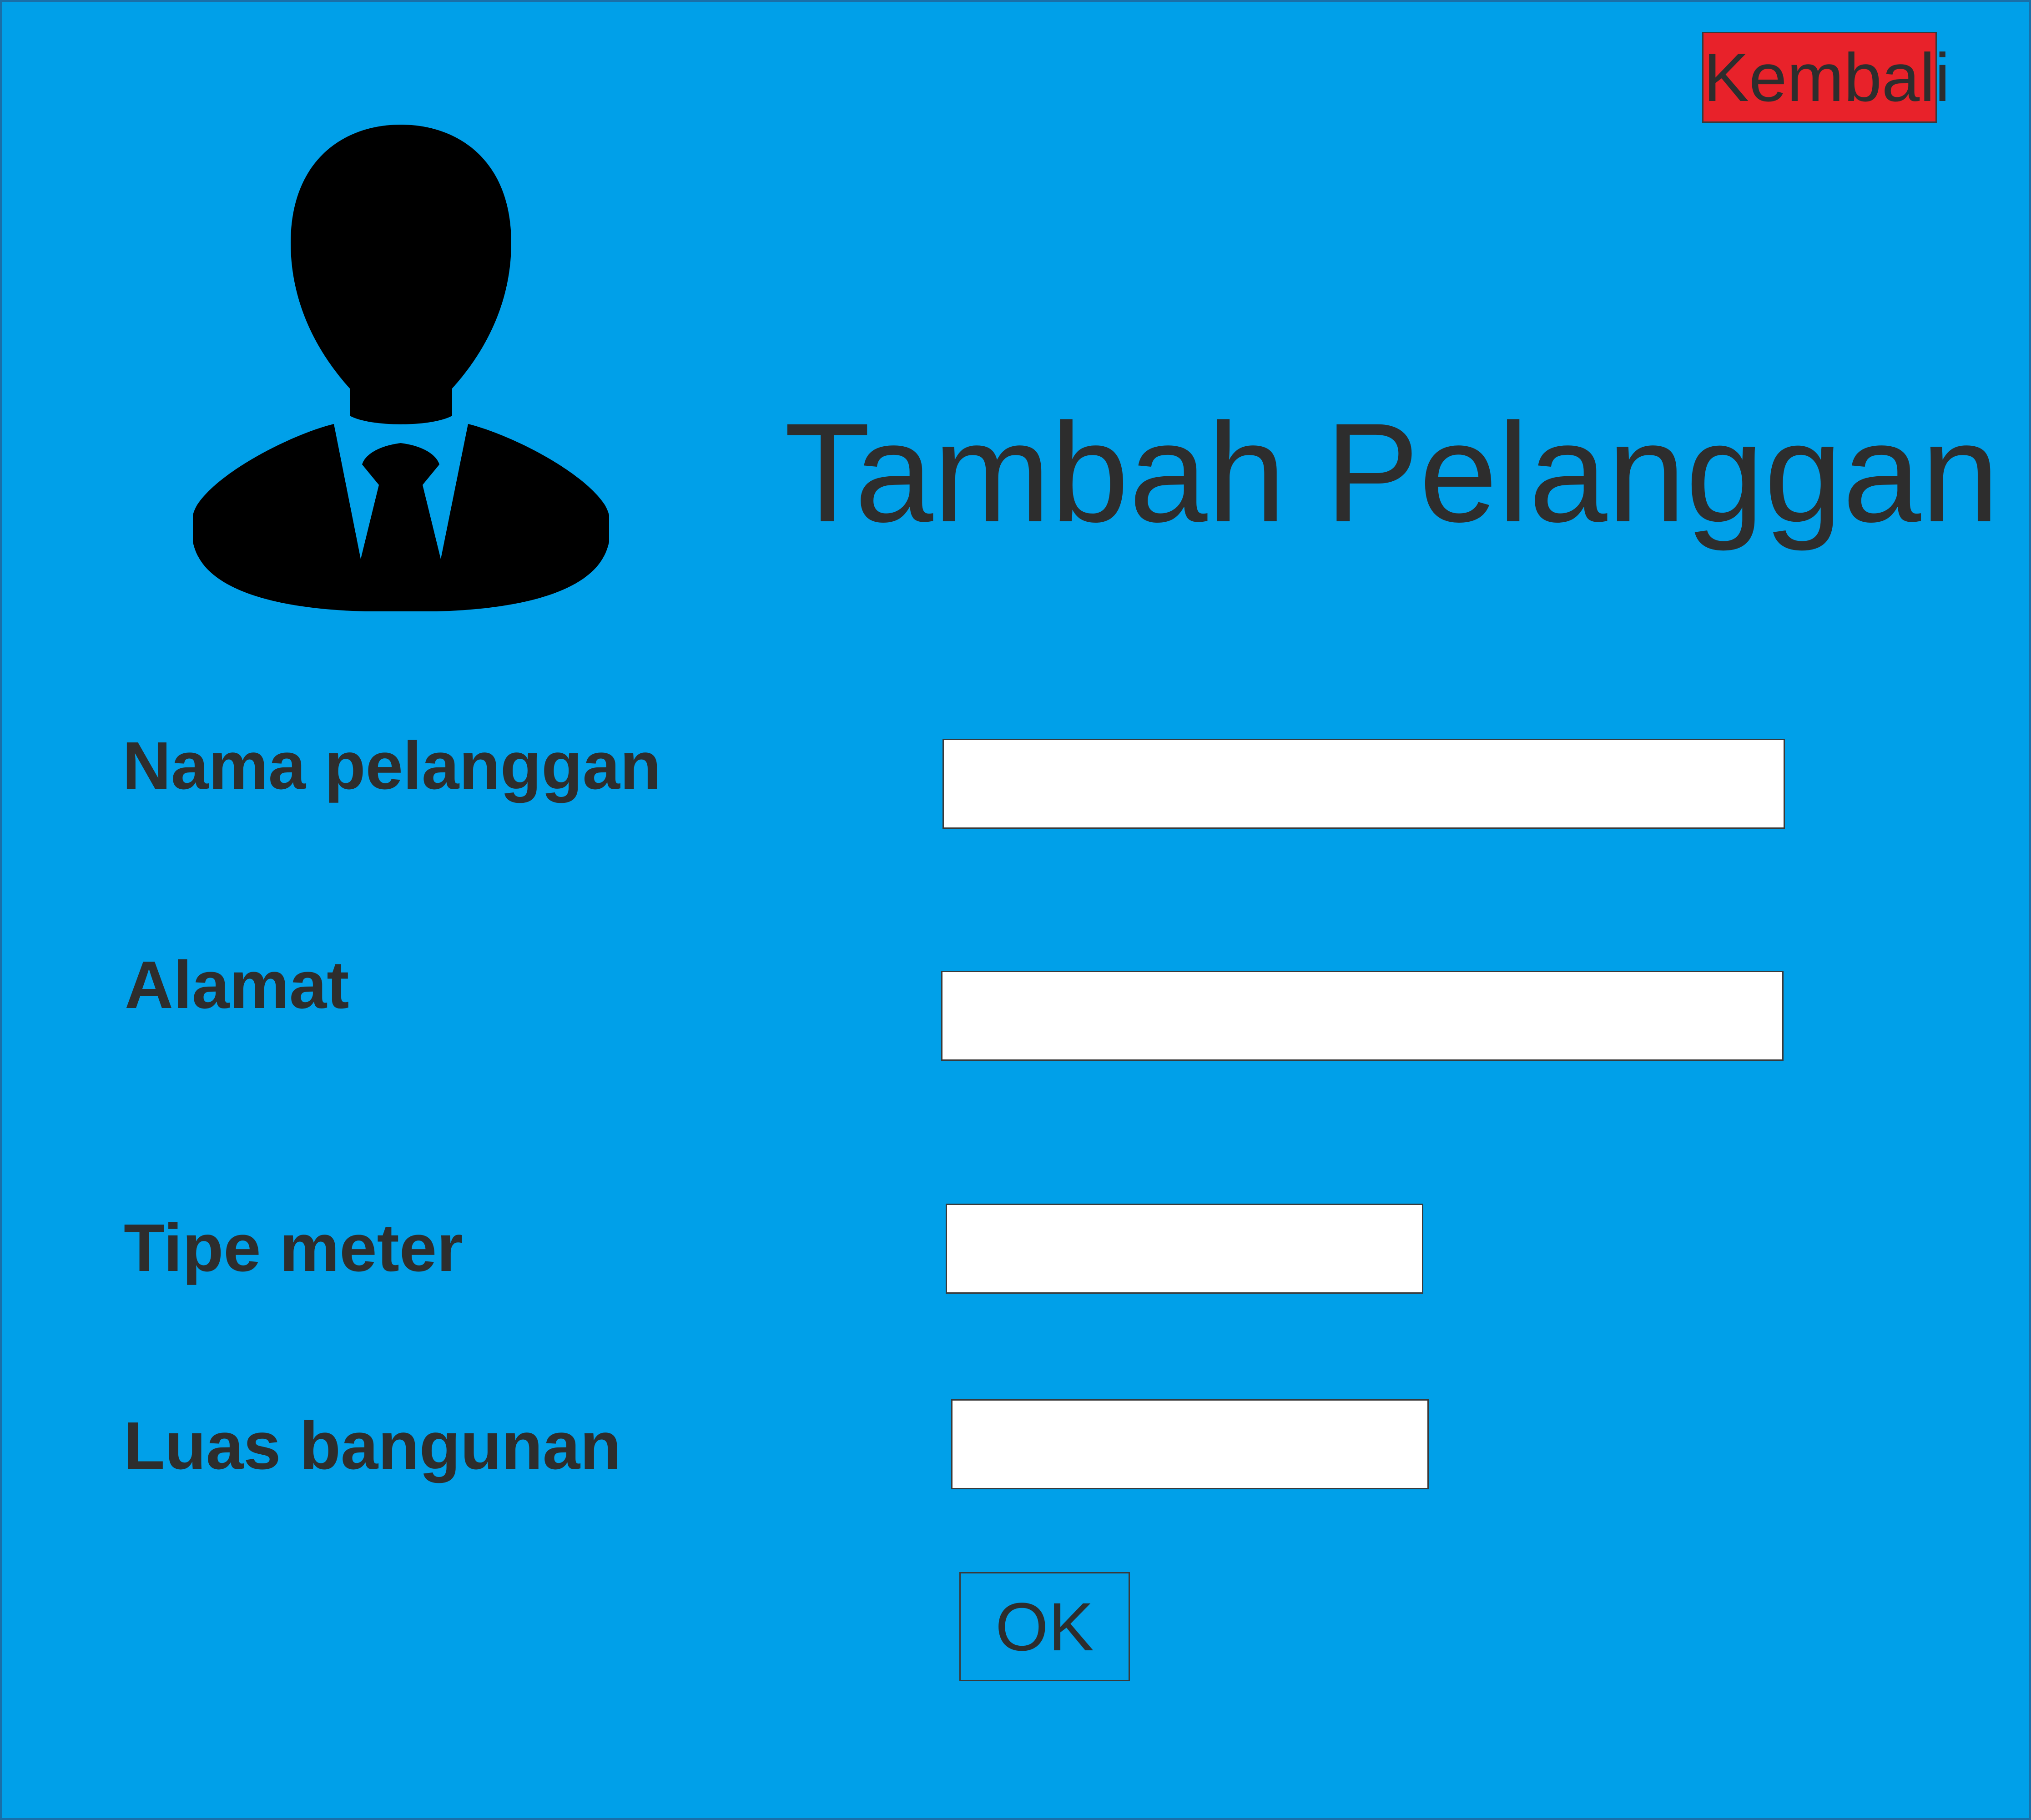 The height and width of the screenshot is (1820, 2031). I want to click on customer-name-label: Nama pelanggan, so click(392, 766).